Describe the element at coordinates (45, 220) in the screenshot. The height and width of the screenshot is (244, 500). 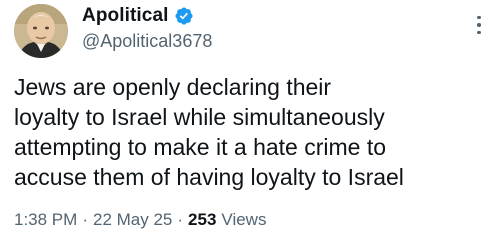
I see `tweet-time: 1:38 PM` at that location.